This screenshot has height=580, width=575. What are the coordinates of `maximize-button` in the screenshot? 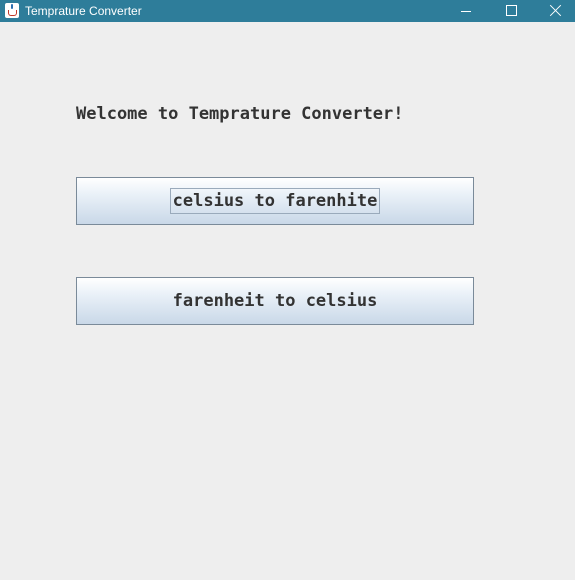 It's located at (512, 11).